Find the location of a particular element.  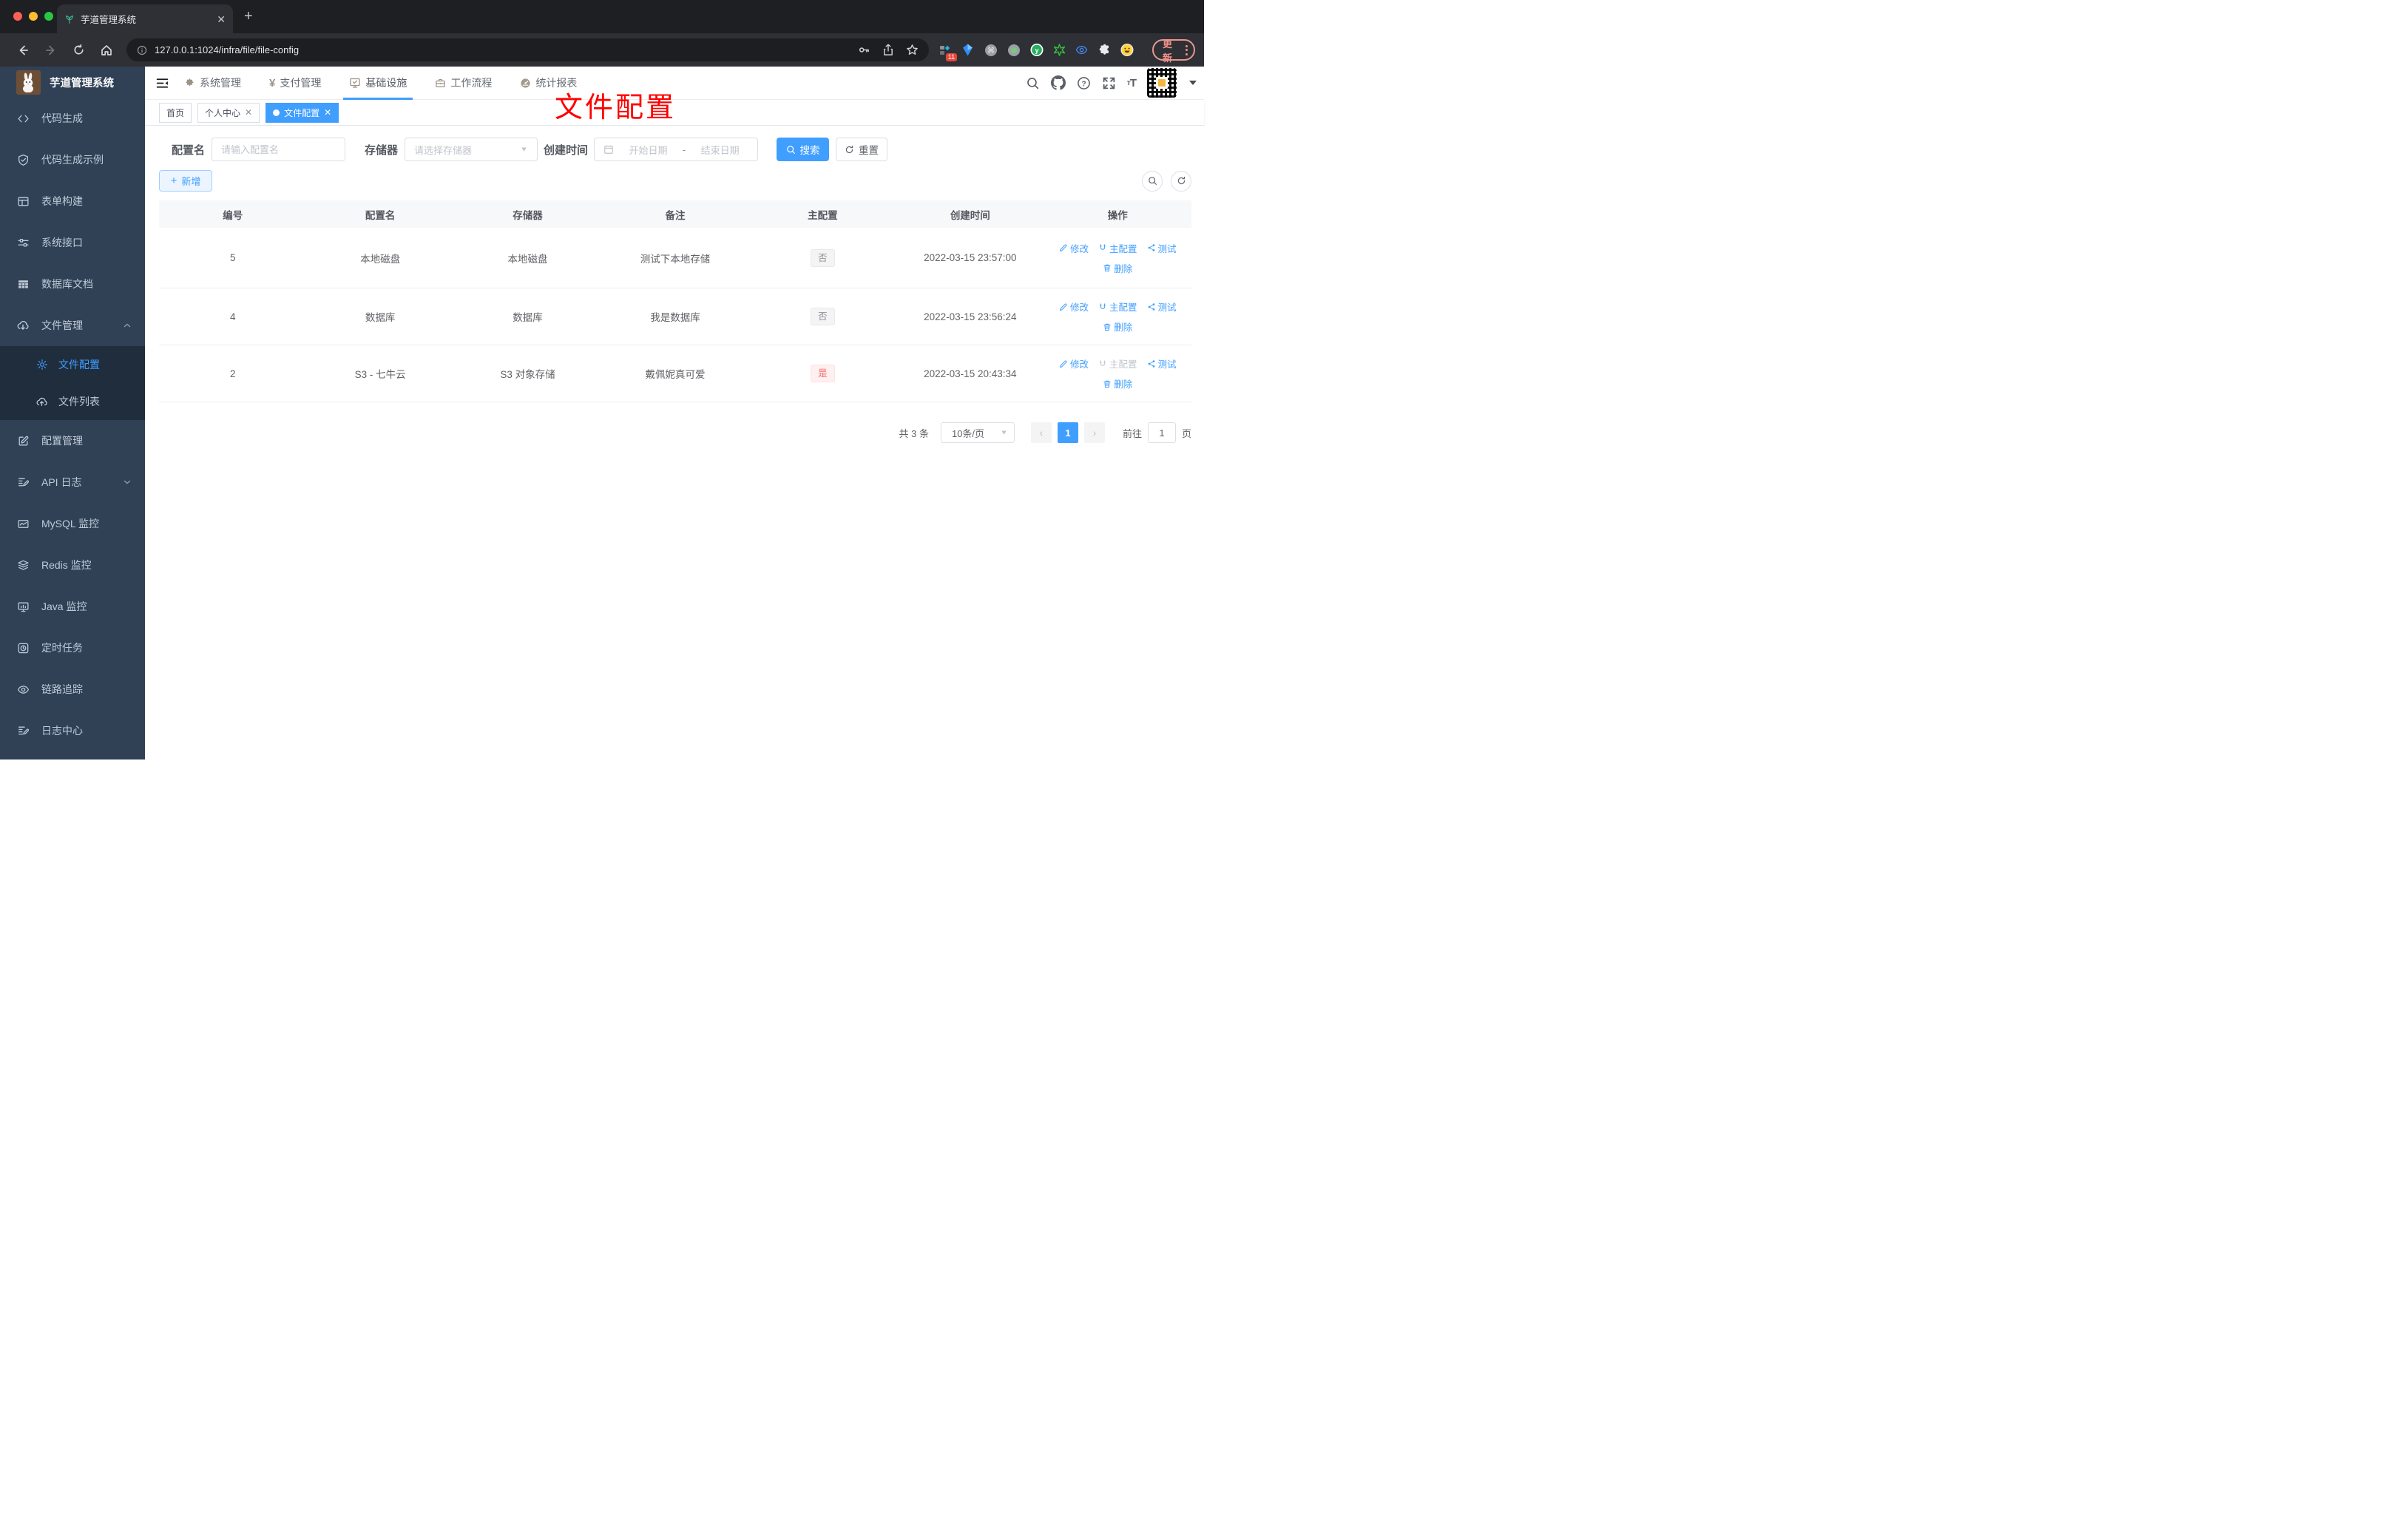

back-icon is located at coordinates (23, 50).